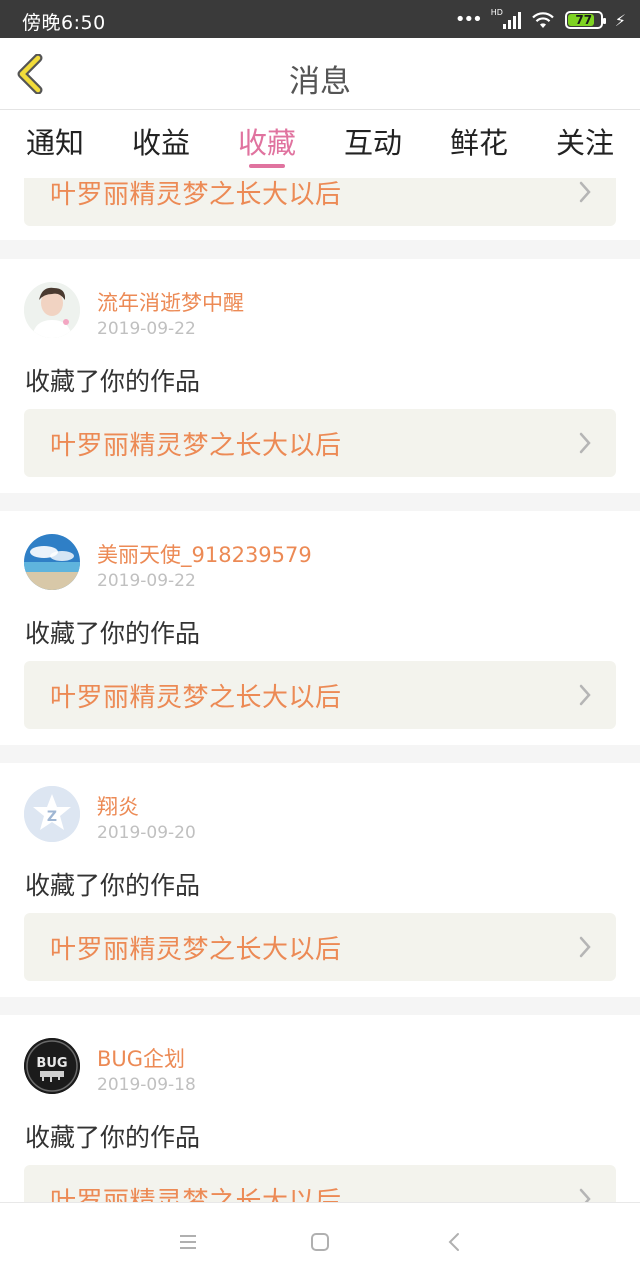  Describe the element at coordinates (468, 19) in the screenshot. I see `more-dots-icon: •••` at that location.